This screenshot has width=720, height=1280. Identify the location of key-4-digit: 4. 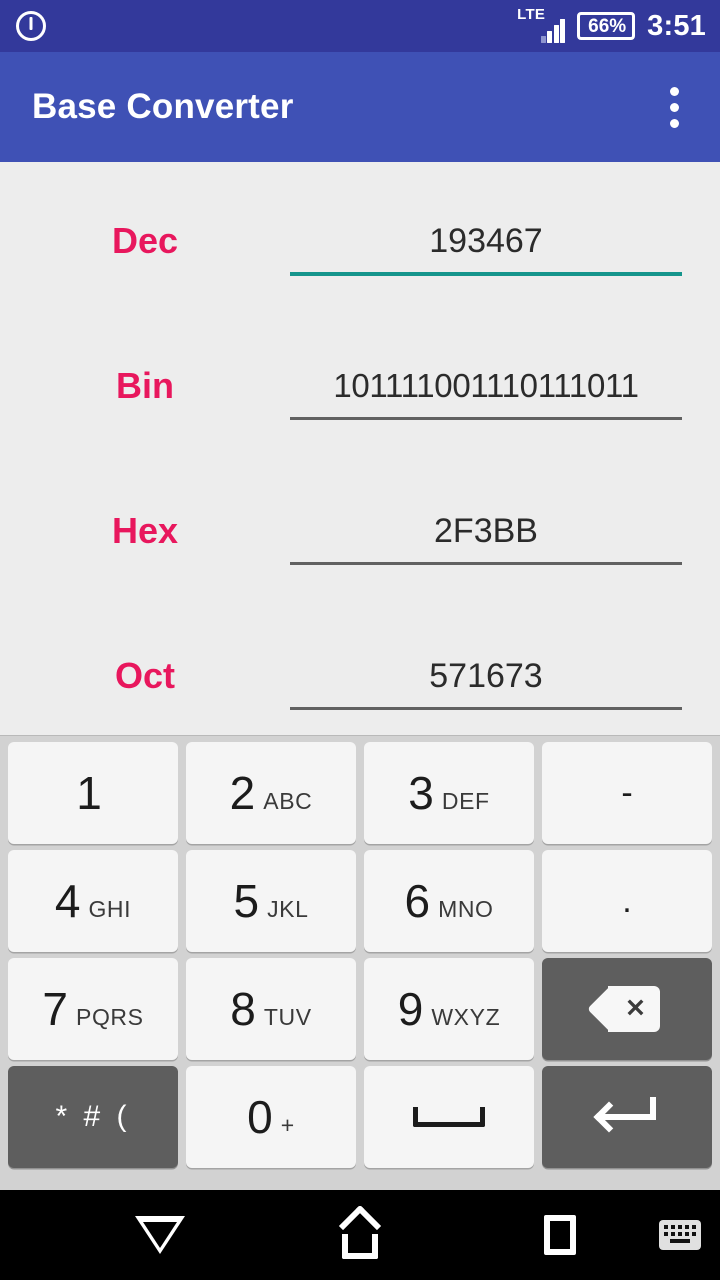
(67, 901).